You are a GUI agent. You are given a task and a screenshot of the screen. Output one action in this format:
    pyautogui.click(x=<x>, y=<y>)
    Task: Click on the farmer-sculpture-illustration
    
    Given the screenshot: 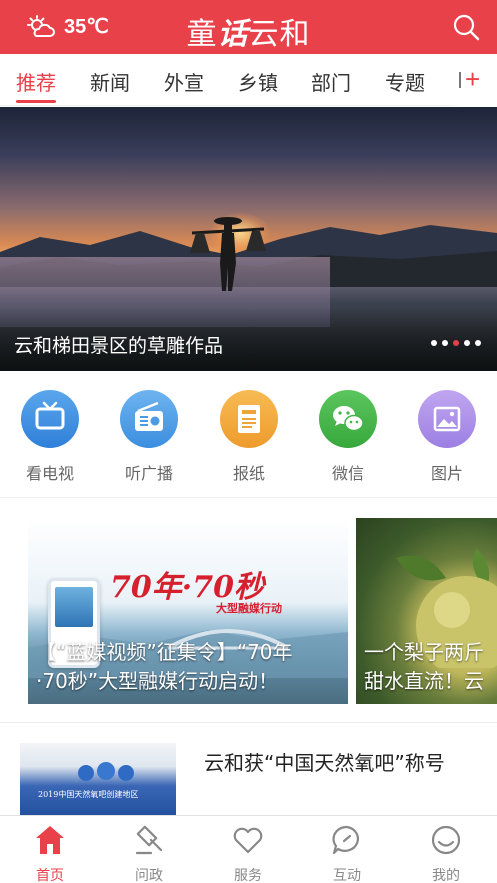 What is the action you would take?
    pyautogui.click(x=228, y=254)
    